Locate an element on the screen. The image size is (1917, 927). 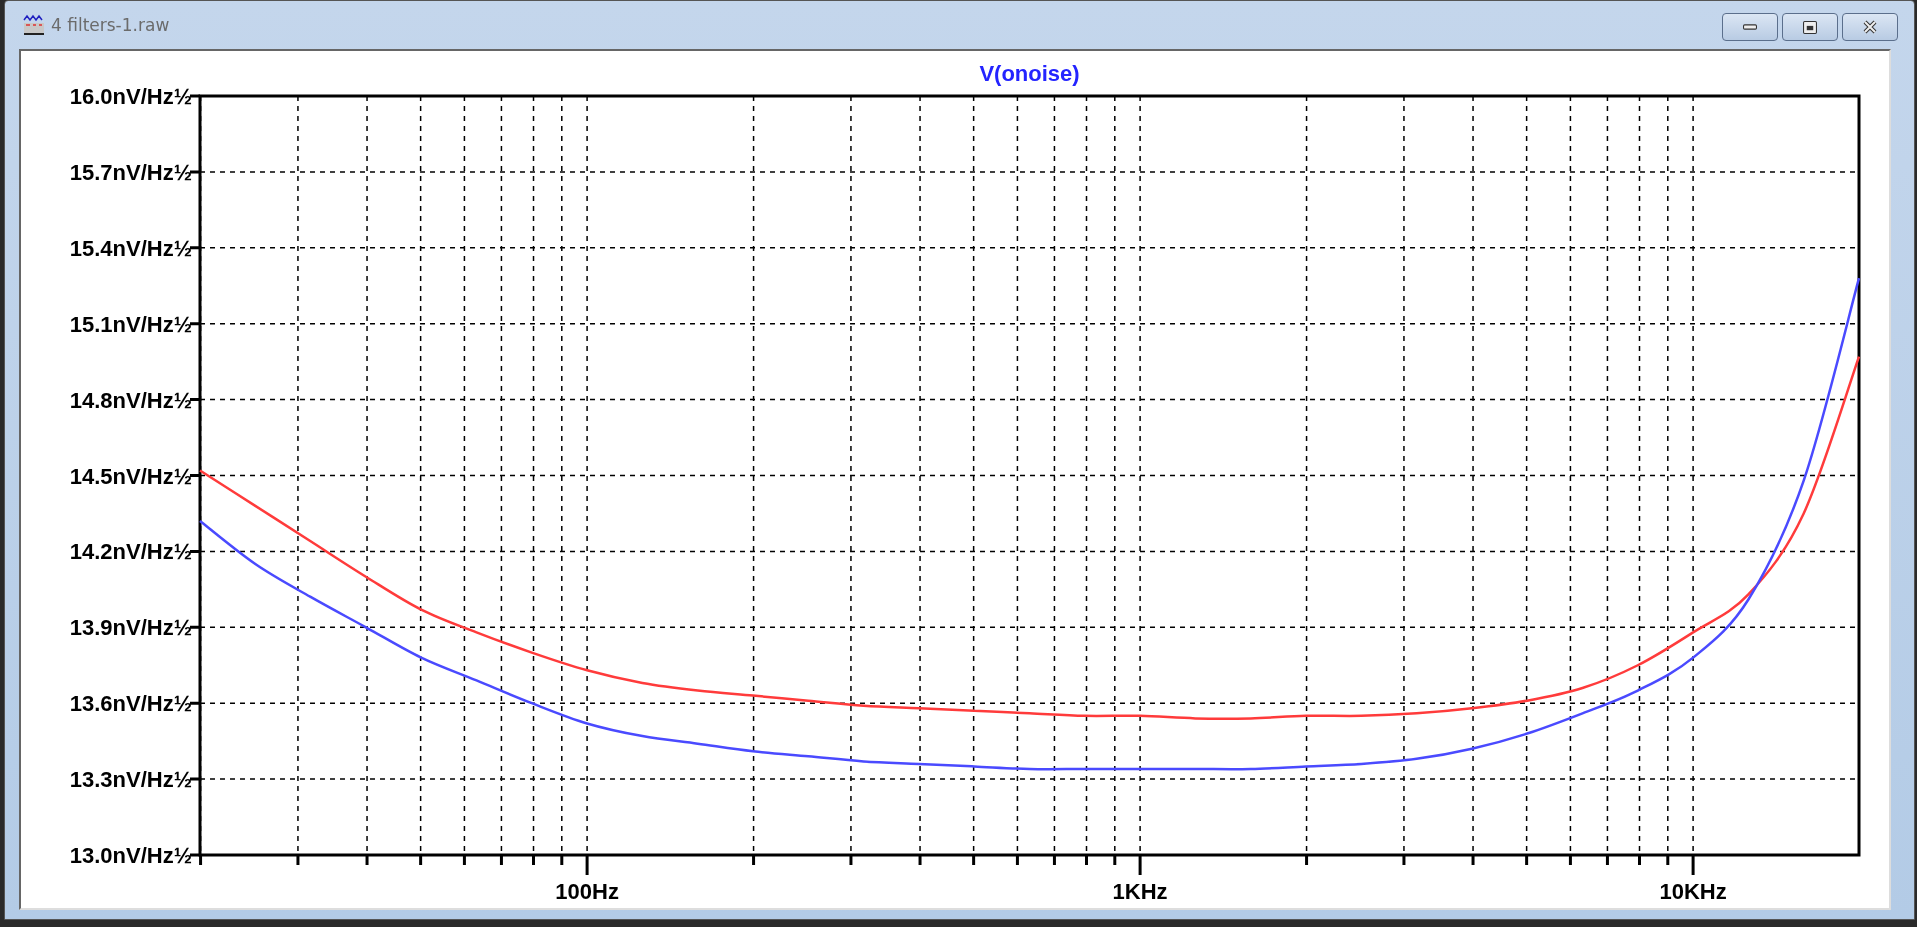
y-tick-label: 15.7nV/Hz½ is located at coordinates (130, 172).